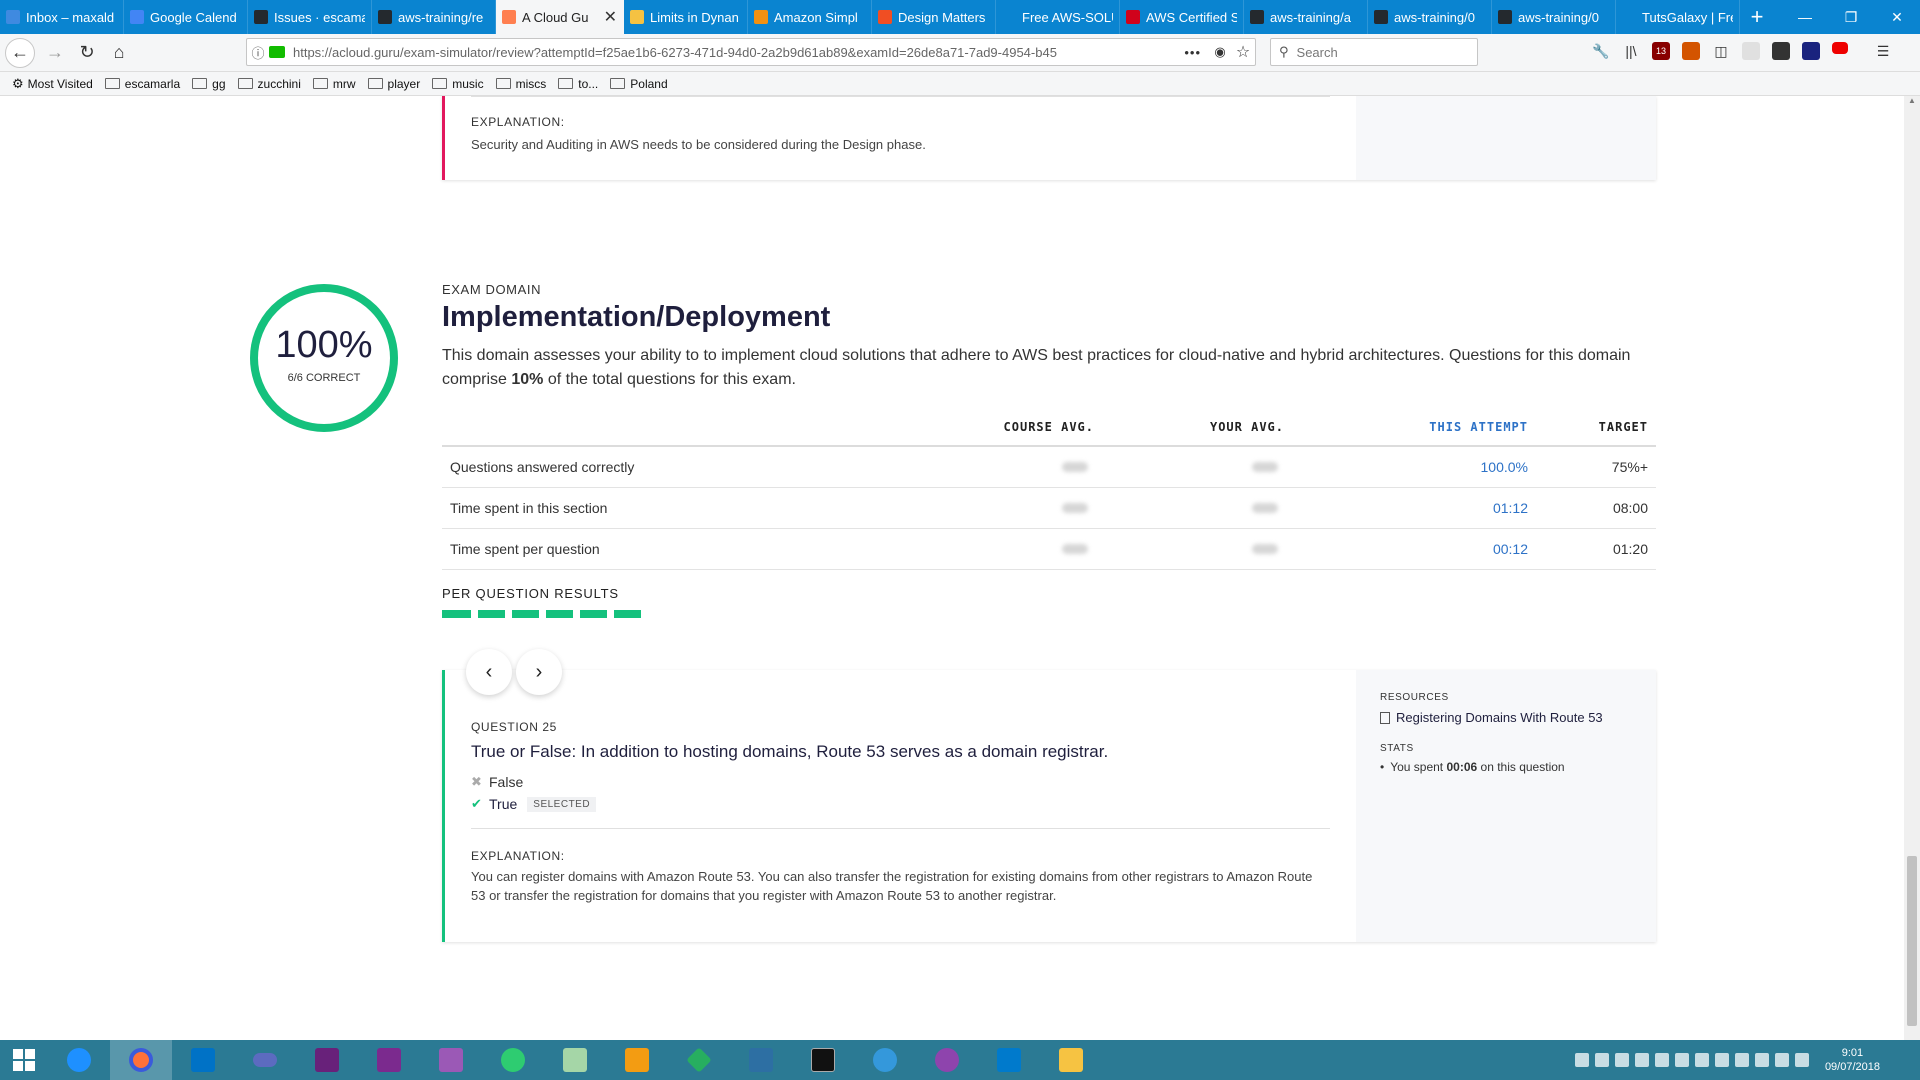 The height and width of the screenshot is (1080, 1920). Describe the element at coordinates (434, 17) in the screenshot. I see `browser-tab: aws-training/re` at that location.